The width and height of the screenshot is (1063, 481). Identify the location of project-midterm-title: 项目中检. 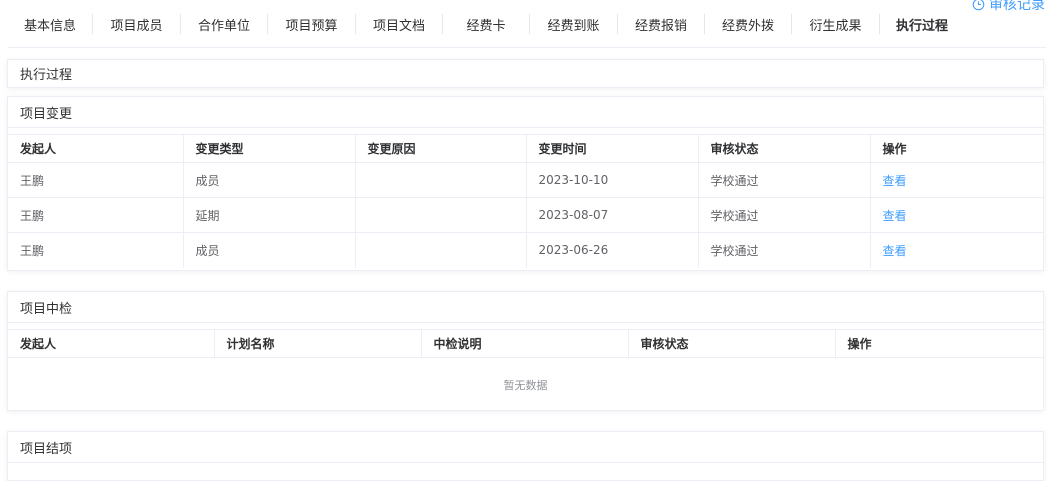
(525, 307).